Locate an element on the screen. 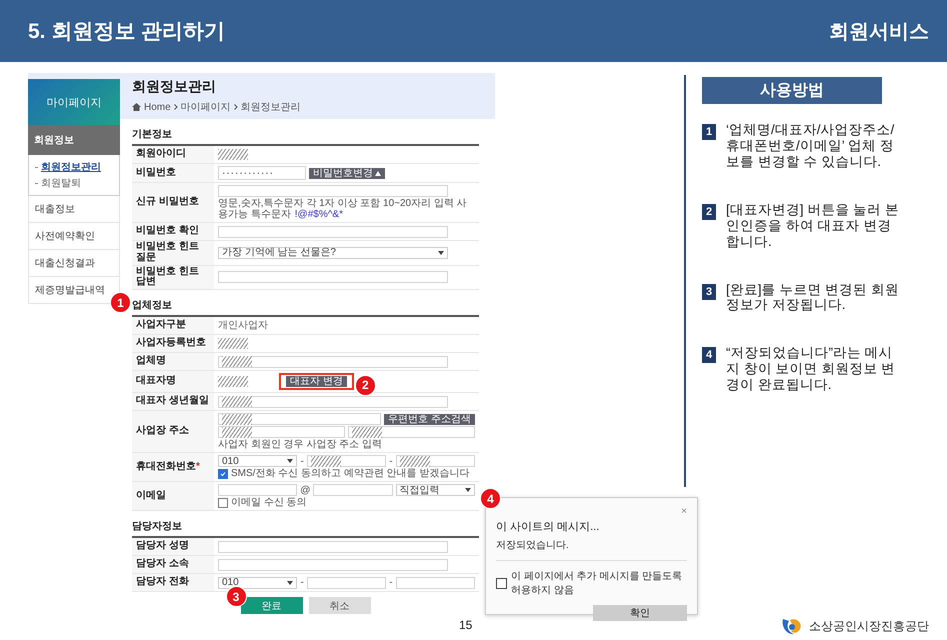  step-text: [완료]를 누르면 변경된 회원정보가 저장됩니다. is located at coordinates (813, 298).